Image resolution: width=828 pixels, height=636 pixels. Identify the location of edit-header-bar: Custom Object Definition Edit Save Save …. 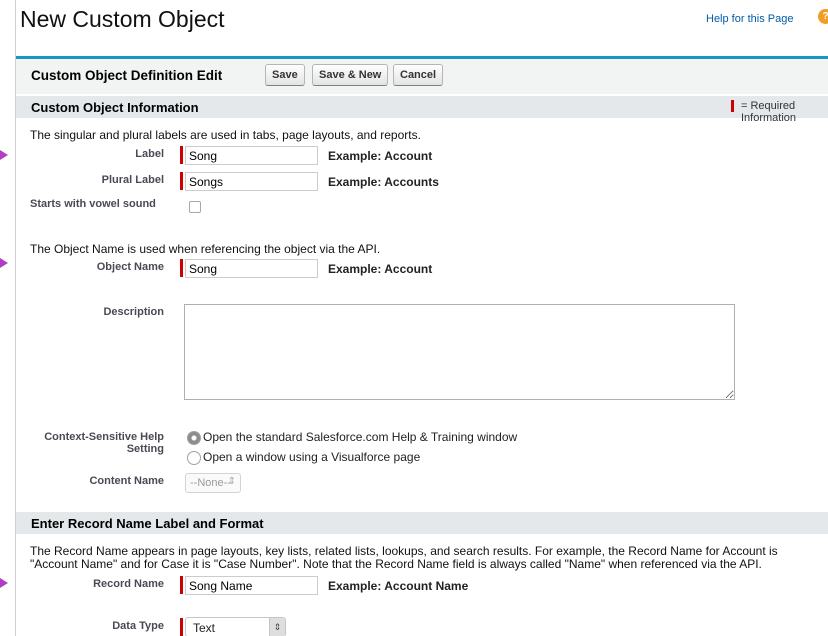
(422, 75).